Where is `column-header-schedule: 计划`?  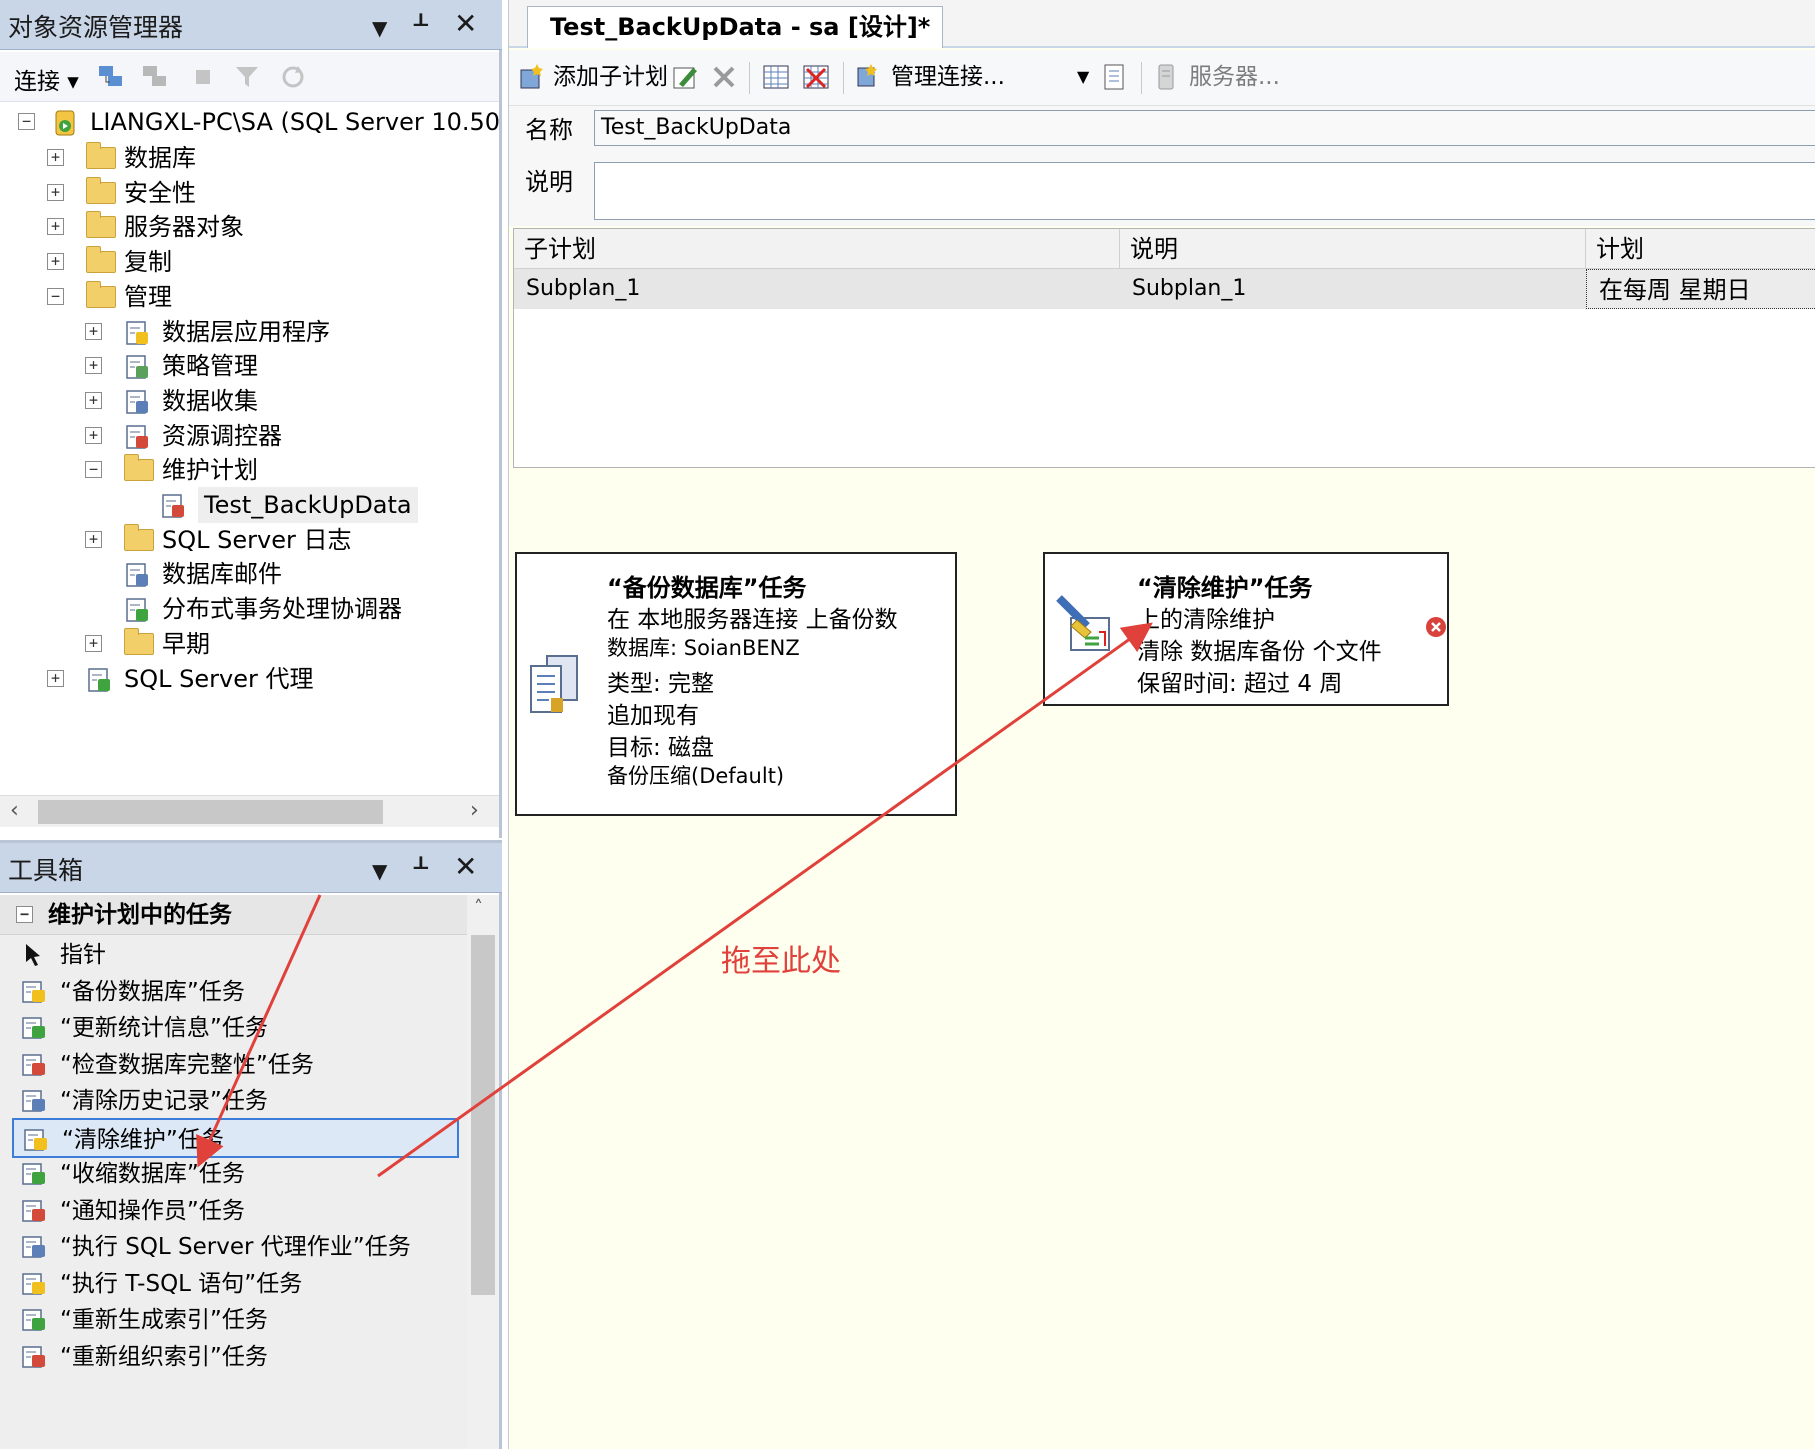
column-header-schedule: 计划 is located at coordinates (1700, 249).